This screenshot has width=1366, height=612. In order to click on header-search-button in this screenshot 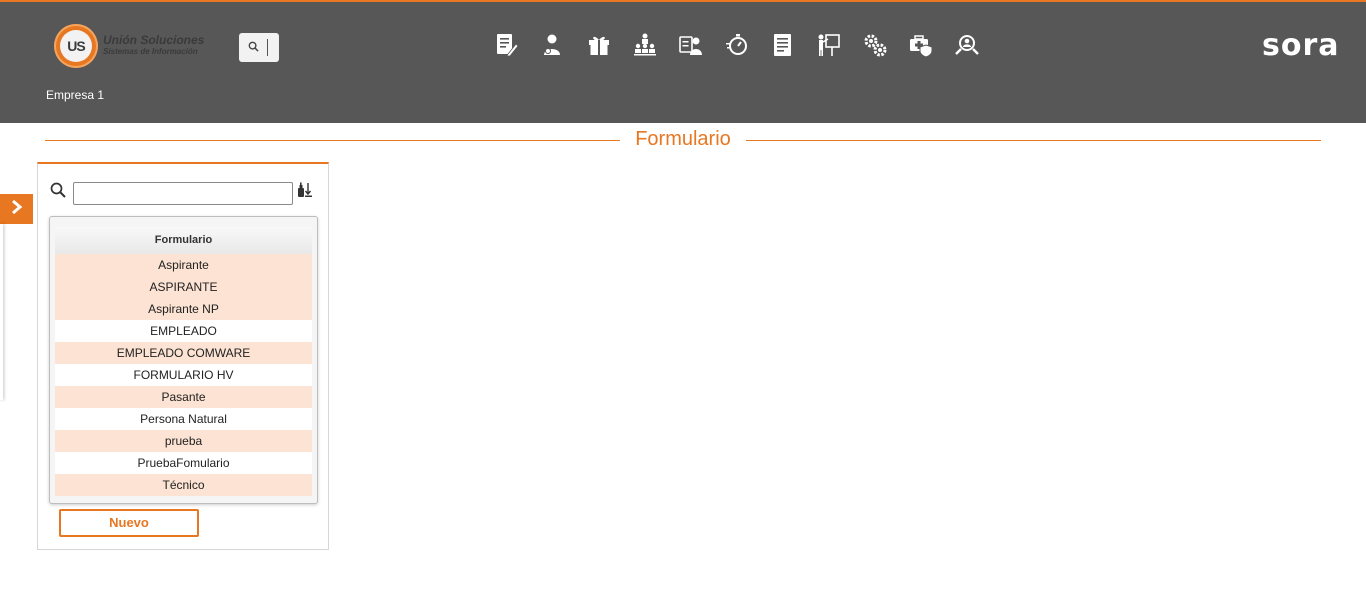, I will do `click(259, 47)`.